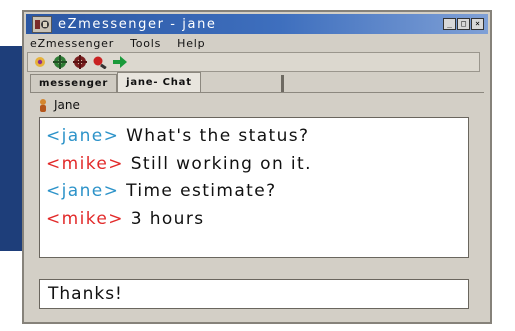  I want to click on tab-jane-chat: jane- Chat, so click(159, 82).